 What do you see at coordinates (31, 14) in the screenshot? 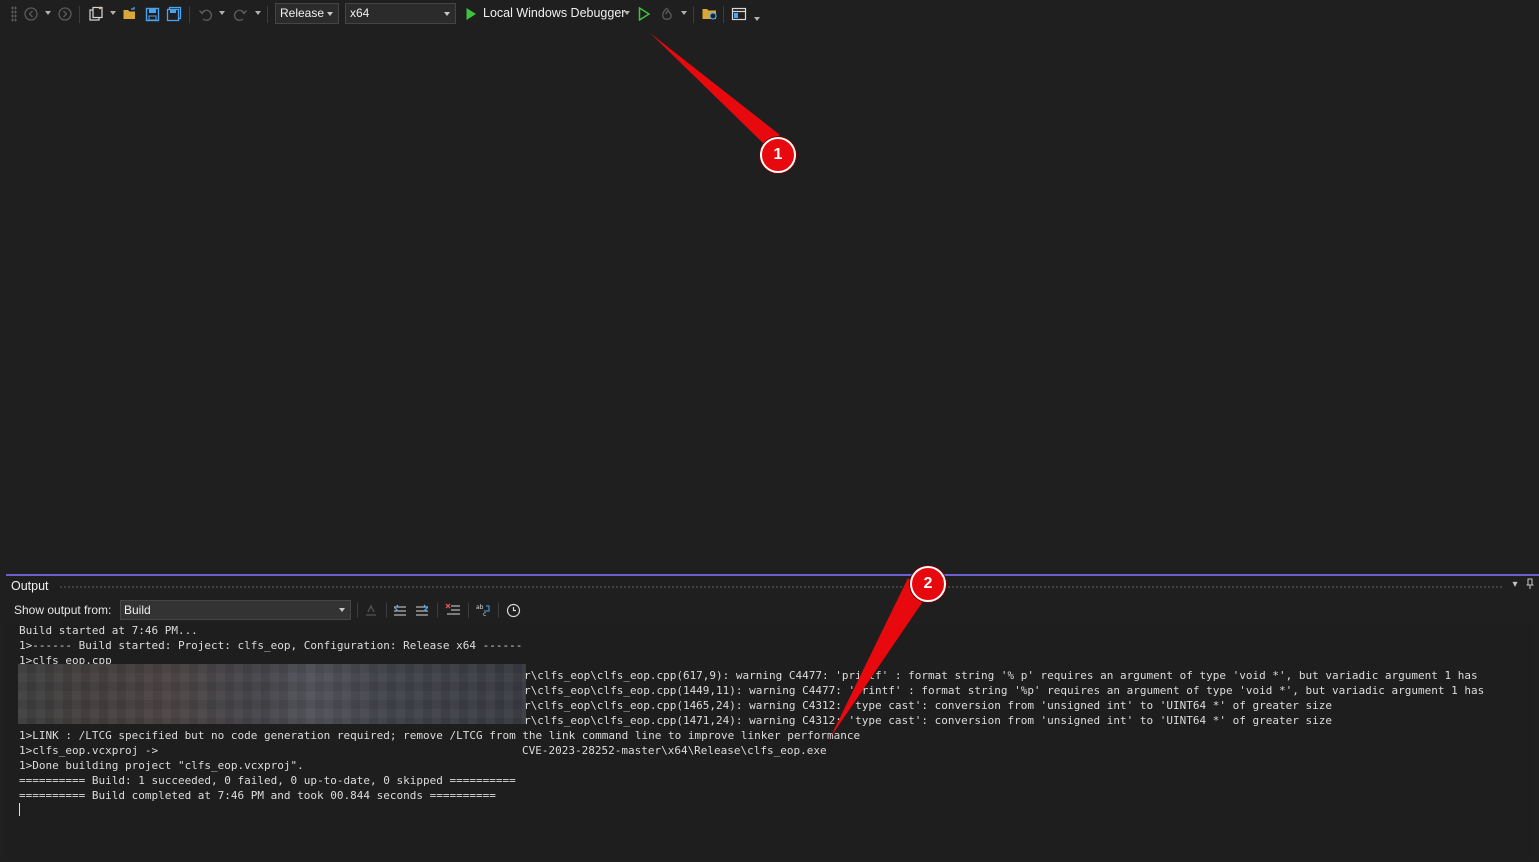
I see `navigate-back-icon` at bounding box center [31, 14].